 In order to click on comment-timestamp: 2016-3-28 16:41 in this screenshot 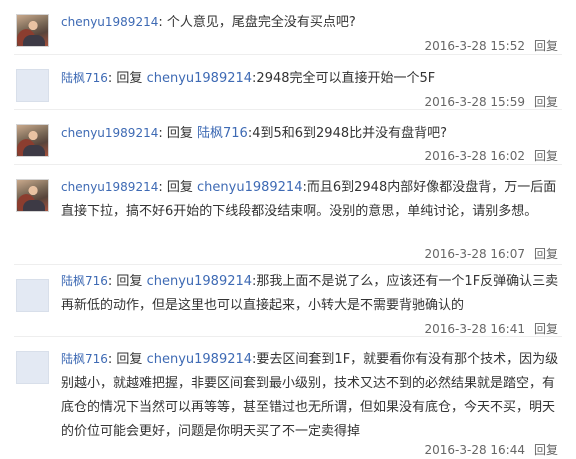, I will do `click(474, 329)`.